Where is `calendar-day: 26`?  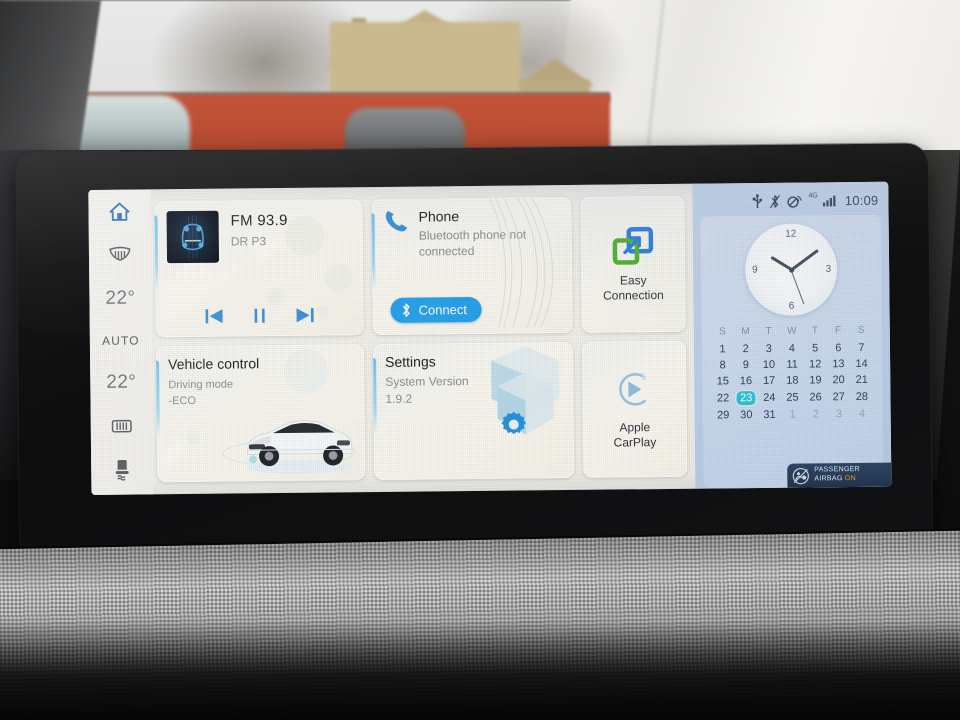 calendar-day: 26 is located at coordinates (815, 397).